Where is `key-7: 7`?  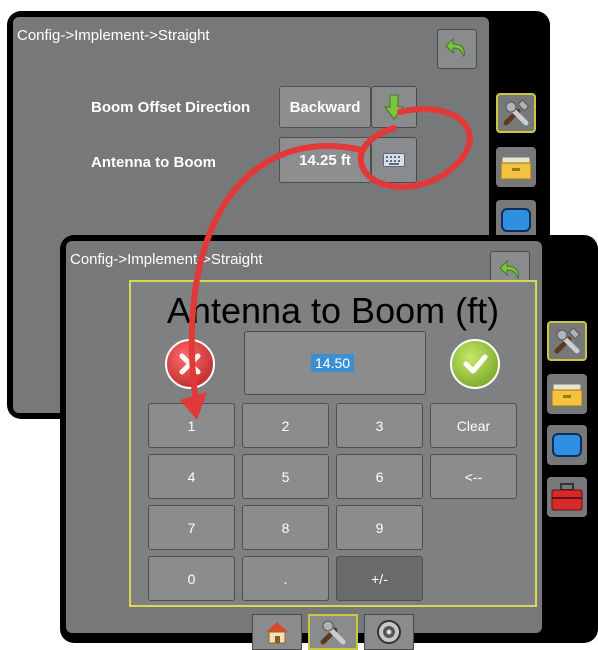 key-7: 7 is located at coordinates (191, 527).